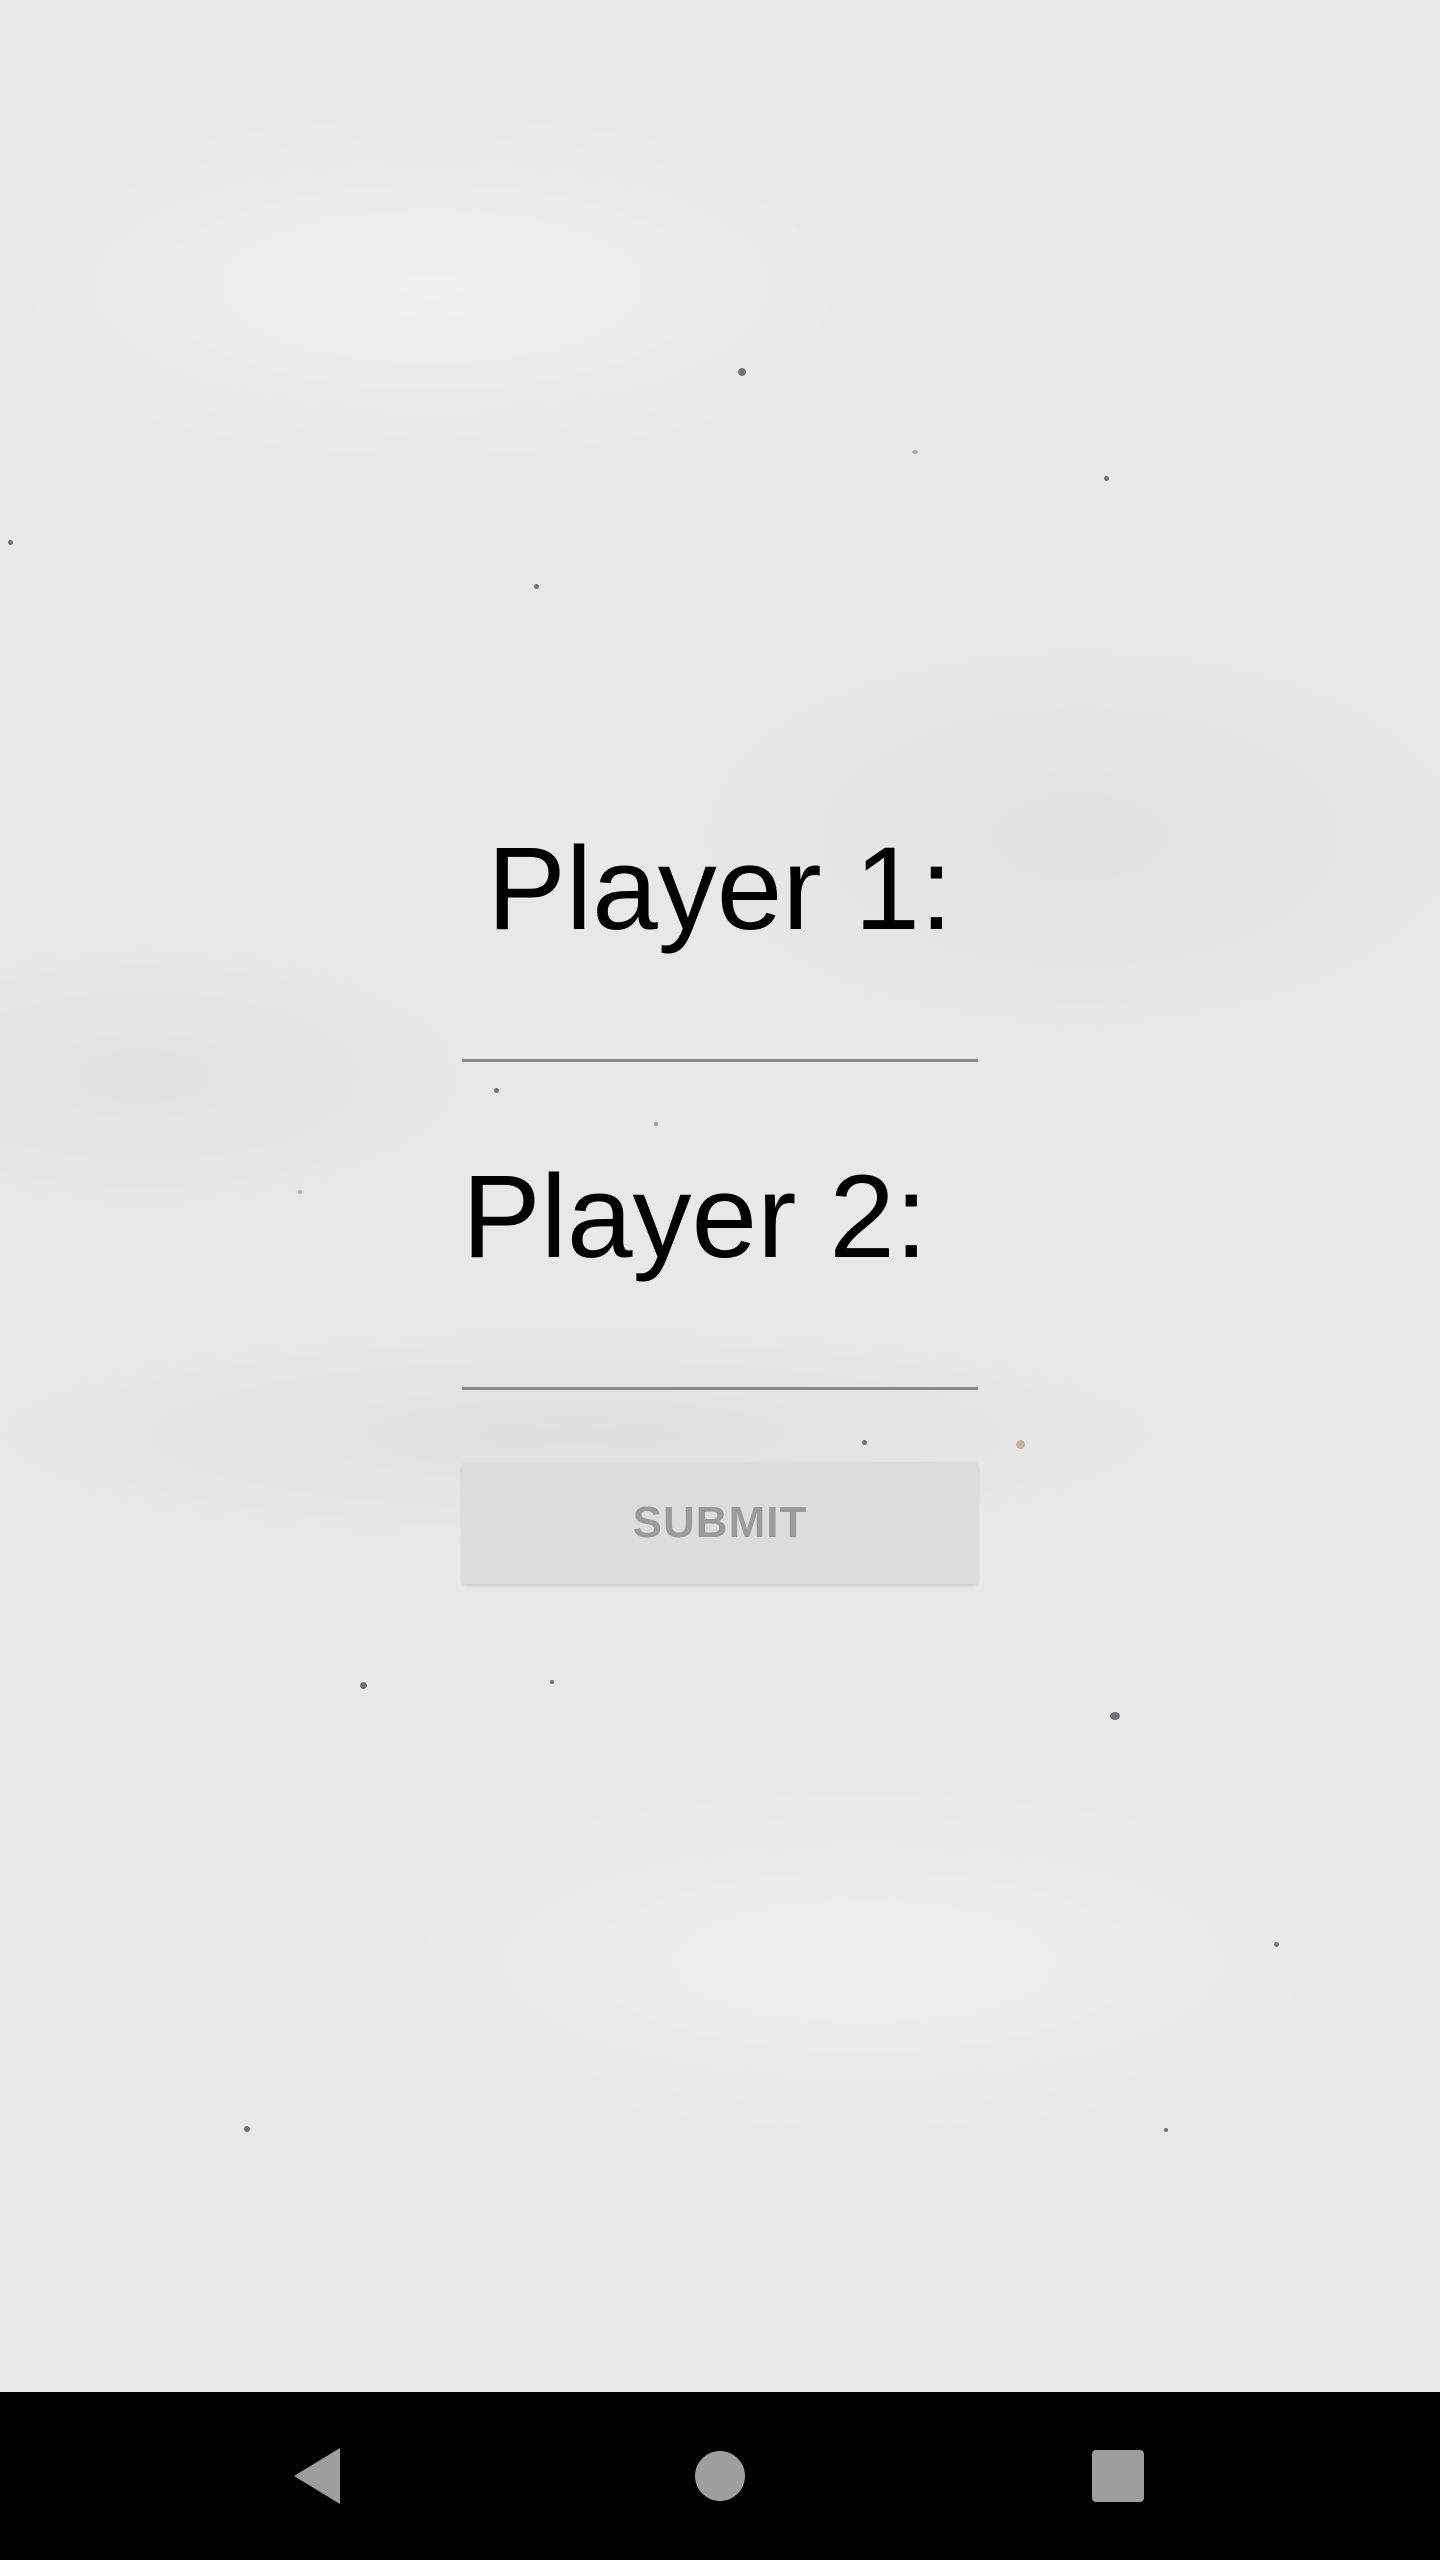  I want to click on back-triangle-icon, so click(317, 2476).